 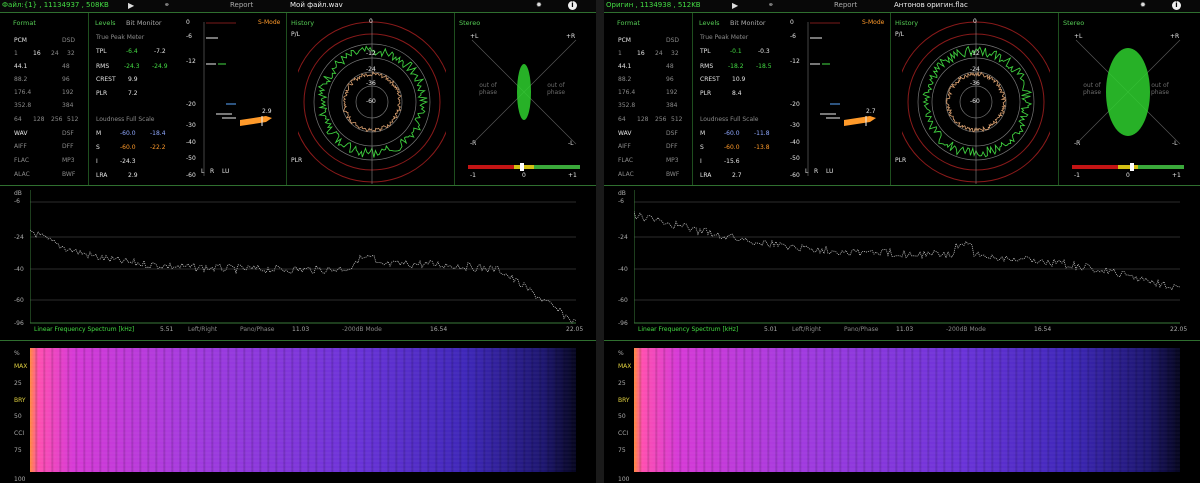 What do you see at coordinates (729, 119) in the screenshot?
I see `loudness-title: Loudness Full Scale` at bounding box center [729, 119].